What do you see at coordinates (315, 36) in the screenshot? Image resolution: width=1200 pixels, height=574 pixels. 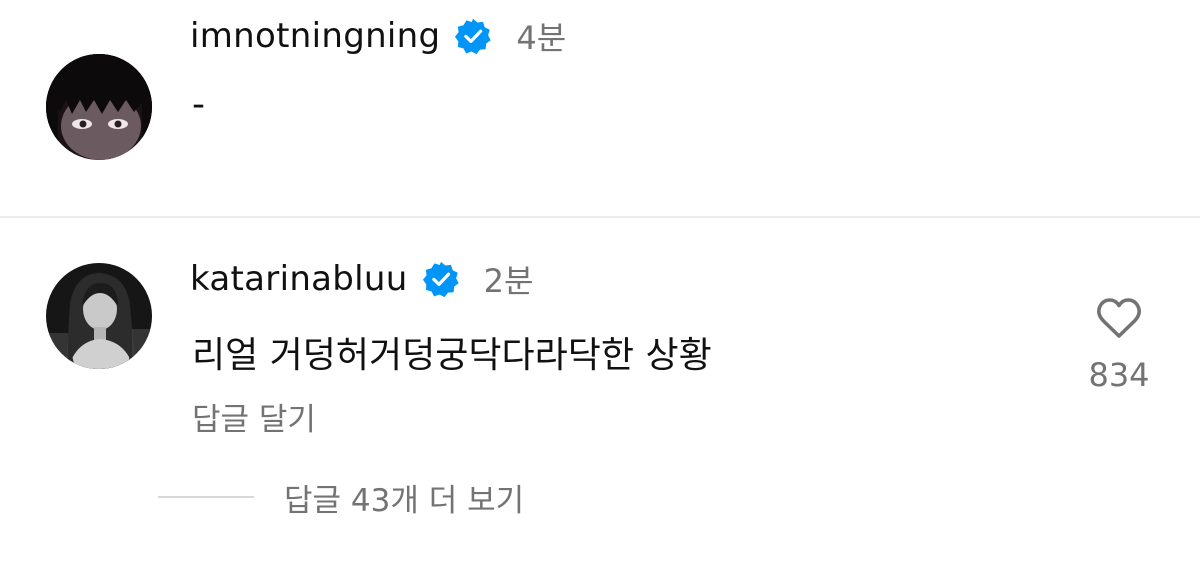 I see `username: imnotningning` at bounding box center [315, 36].